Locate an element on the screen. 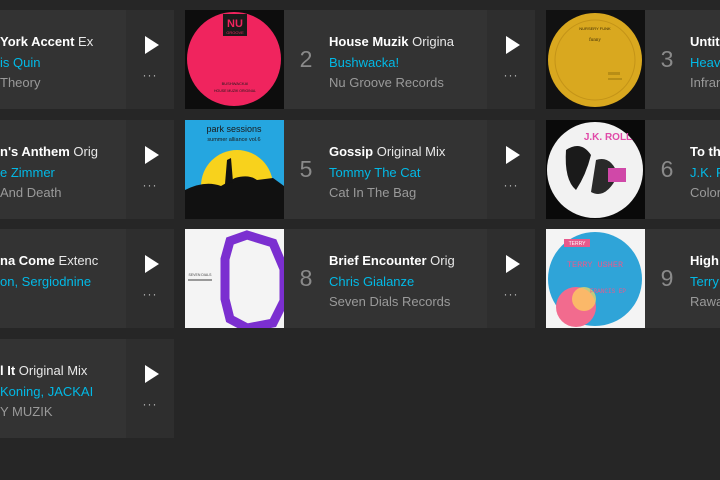 The height and width of the screenshot is (480, 720). track-artwork: park sessions summer alliance vol.6 is located at coordinates (234, 169).